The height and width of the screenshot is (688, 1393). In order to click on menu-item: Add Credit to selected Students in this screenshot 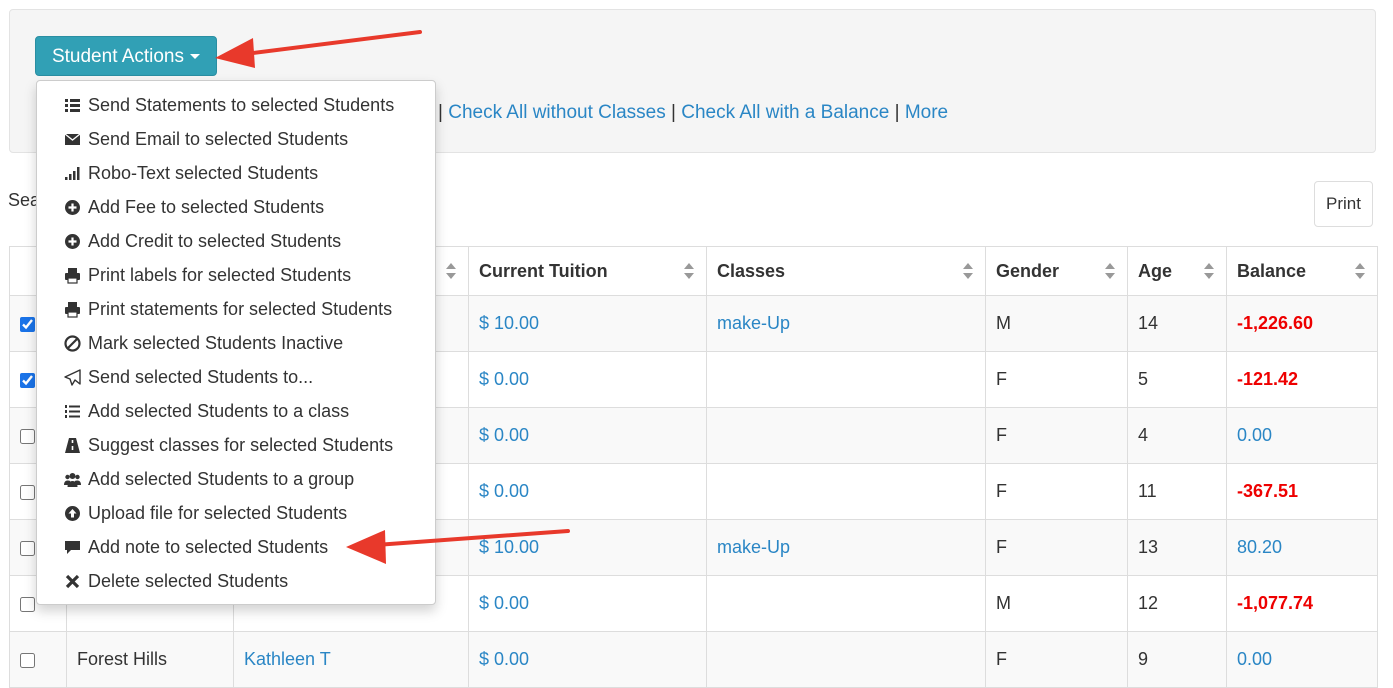, I will do `click(236, 241)`.